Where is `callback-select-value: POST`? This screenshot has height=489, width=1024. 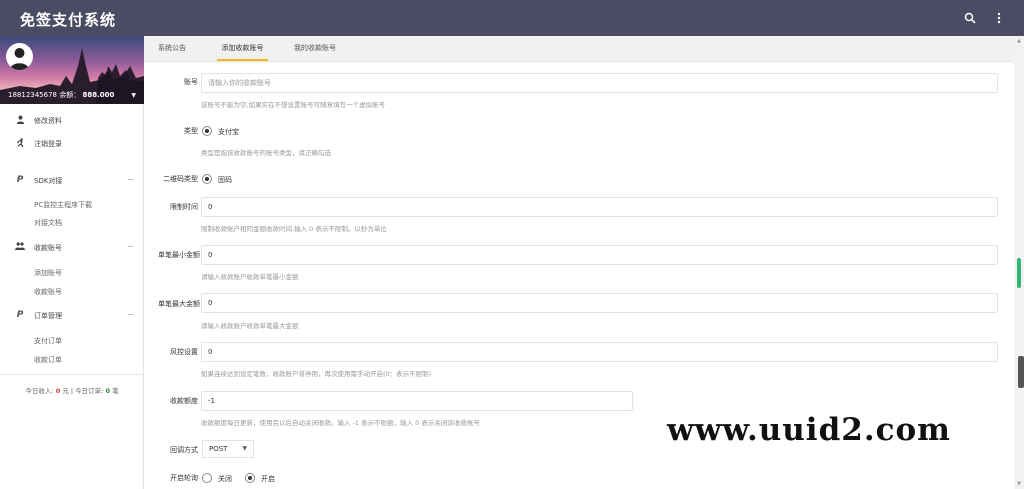
callback-select-value: POST is located at coordinates (218, 449).